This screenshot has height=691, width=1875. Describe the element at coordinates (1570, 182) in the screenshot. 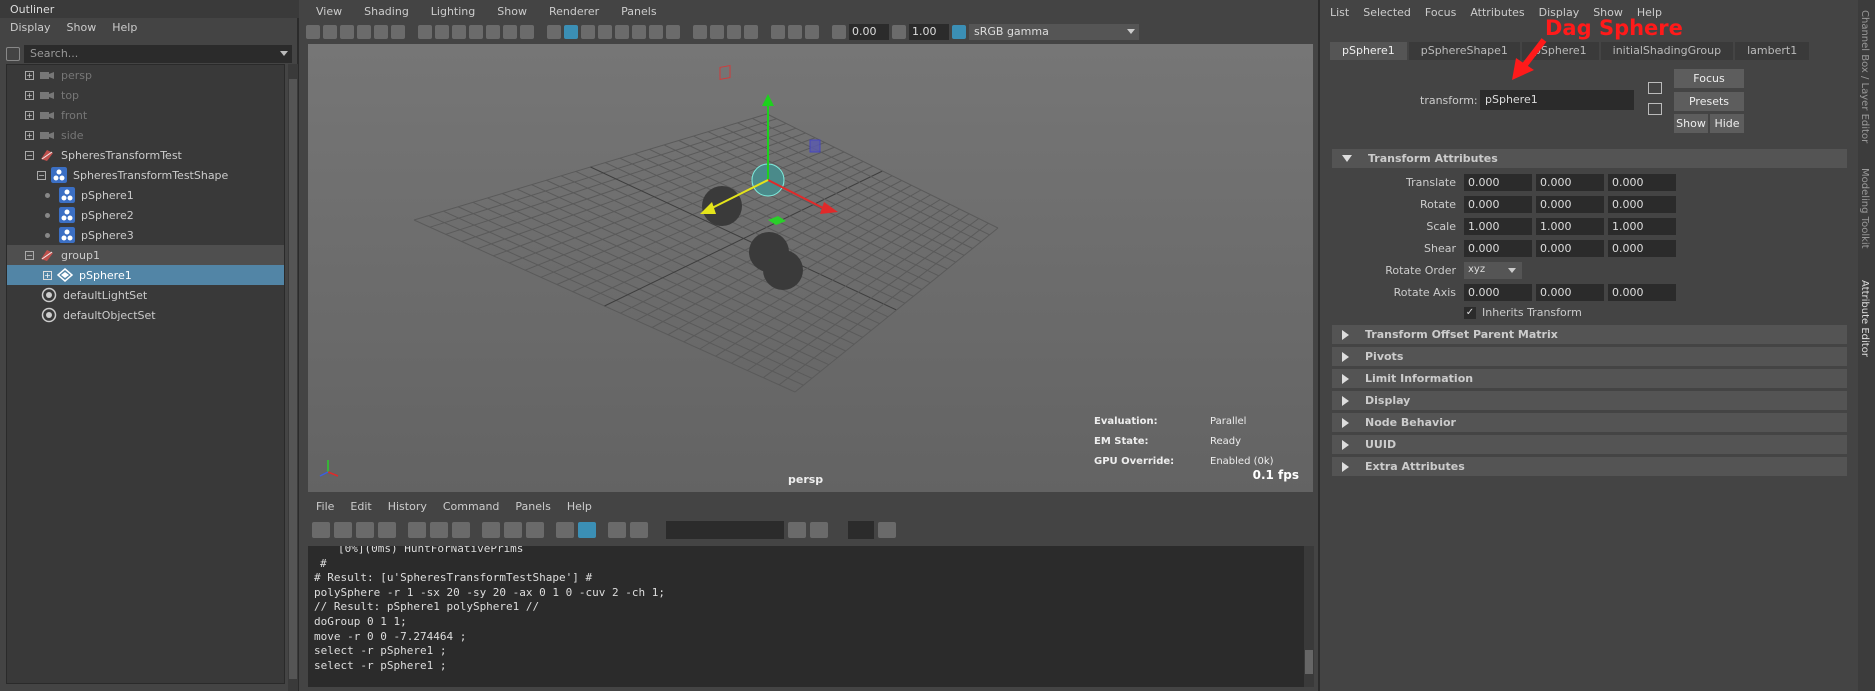

I see `translate-y-field: 0.000` at that location.